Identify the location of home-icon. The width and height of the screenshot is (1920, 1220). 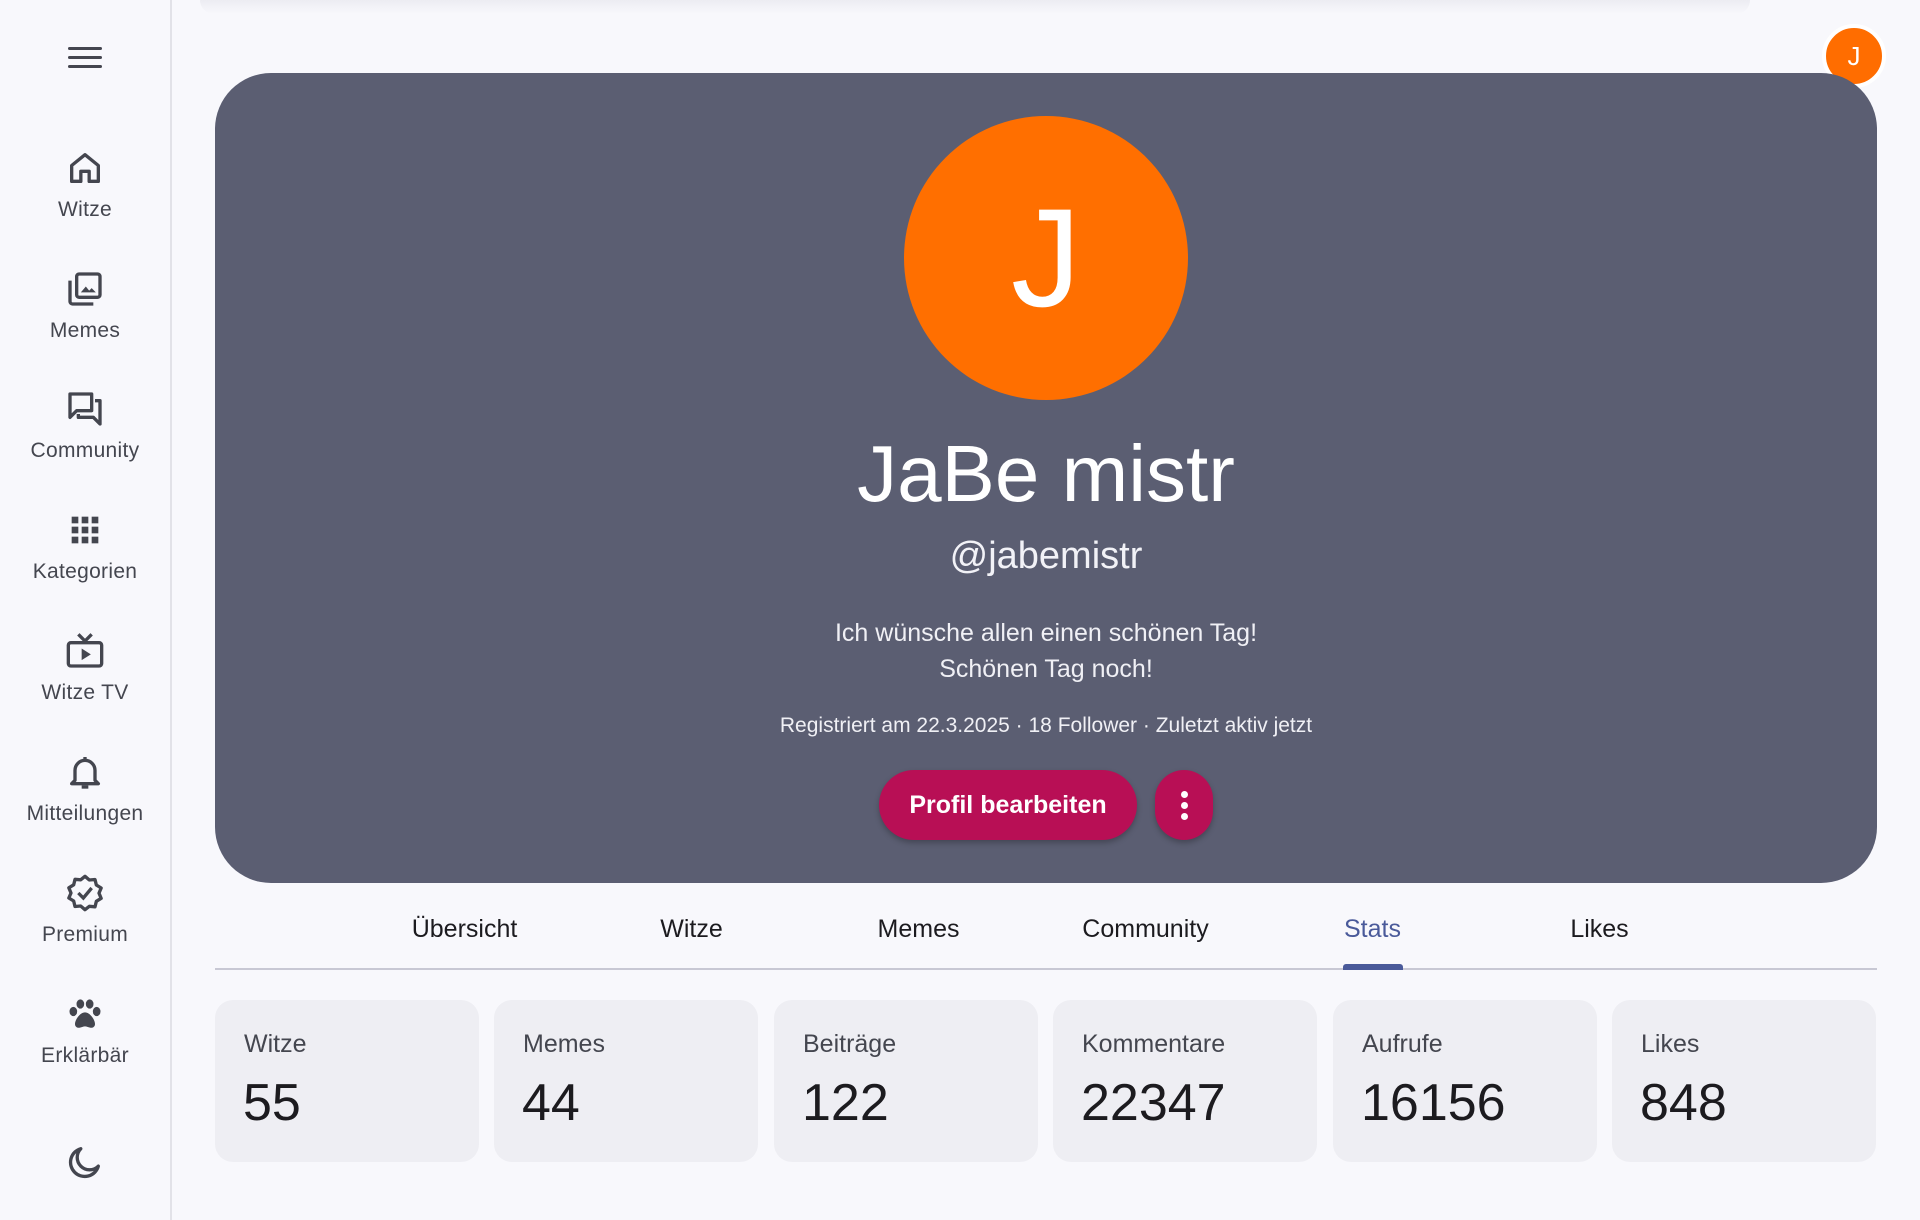
(85, 168).